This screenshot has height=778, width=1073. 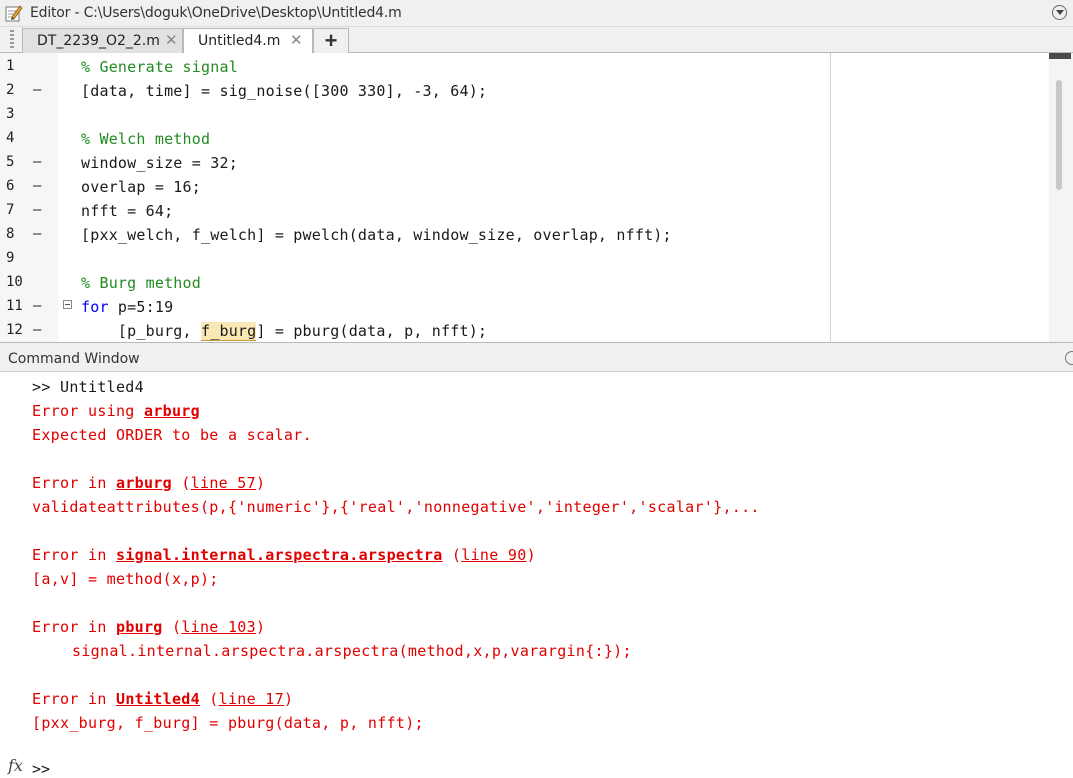 I want to click on editor-pencil-icon, so click(x=14, y=13).